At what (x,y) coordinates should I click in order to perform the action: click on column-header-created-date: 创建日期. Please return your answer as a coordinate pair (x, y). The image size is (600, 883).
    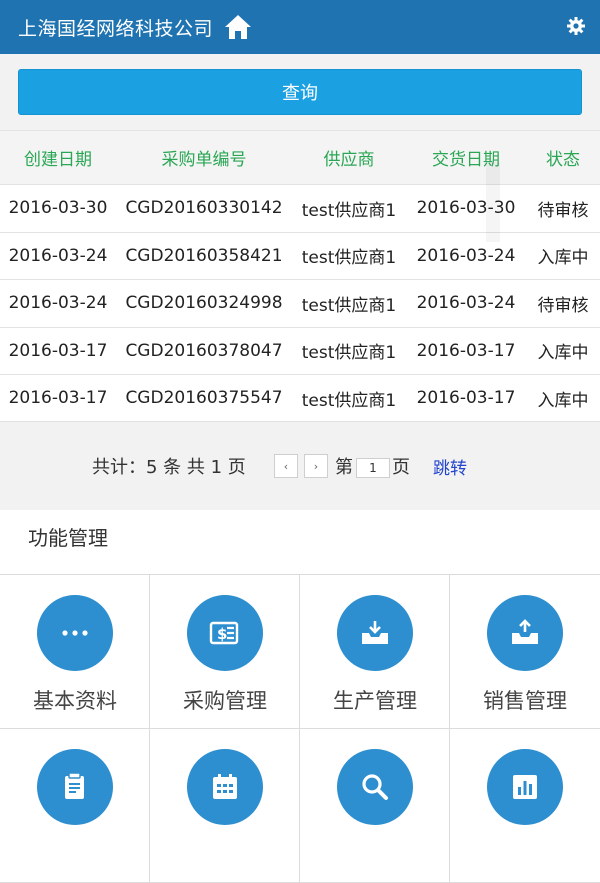
    Looking at the image, I should click on (58, 157).